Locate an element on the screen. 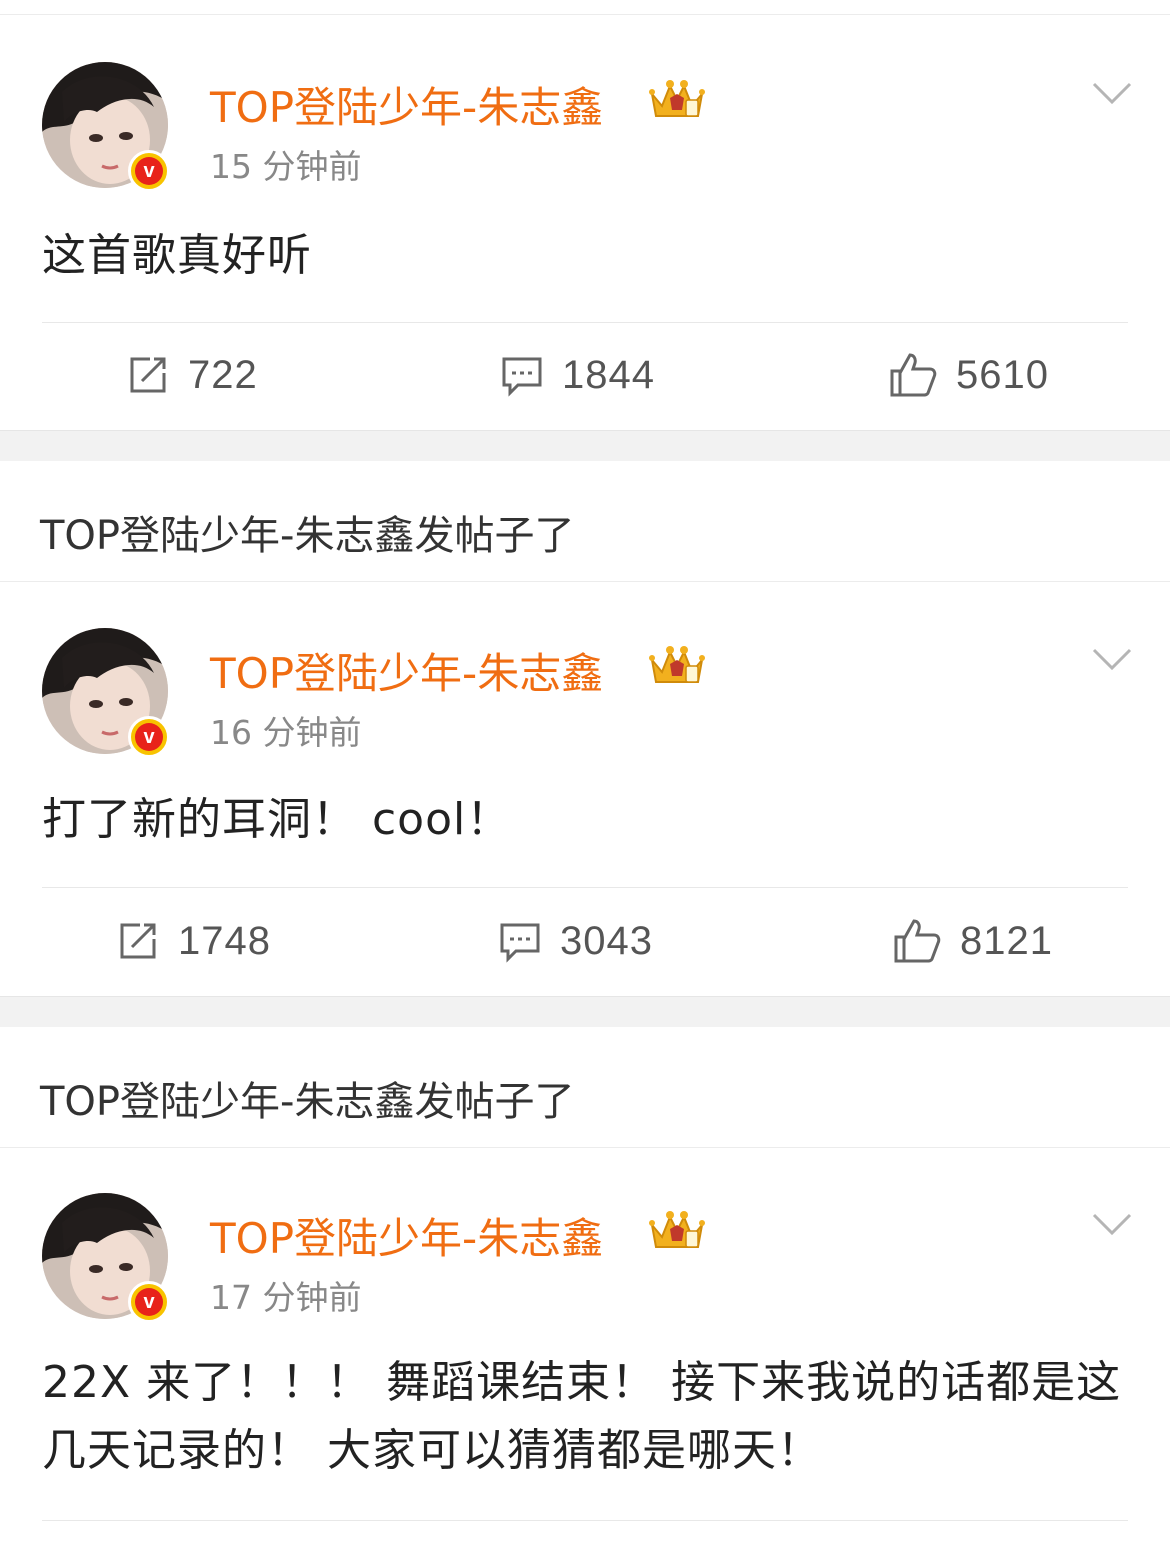 Image resolution: width=1170 pixels, height=1542 pixels. top-divider is located at coordinates (585, 14).